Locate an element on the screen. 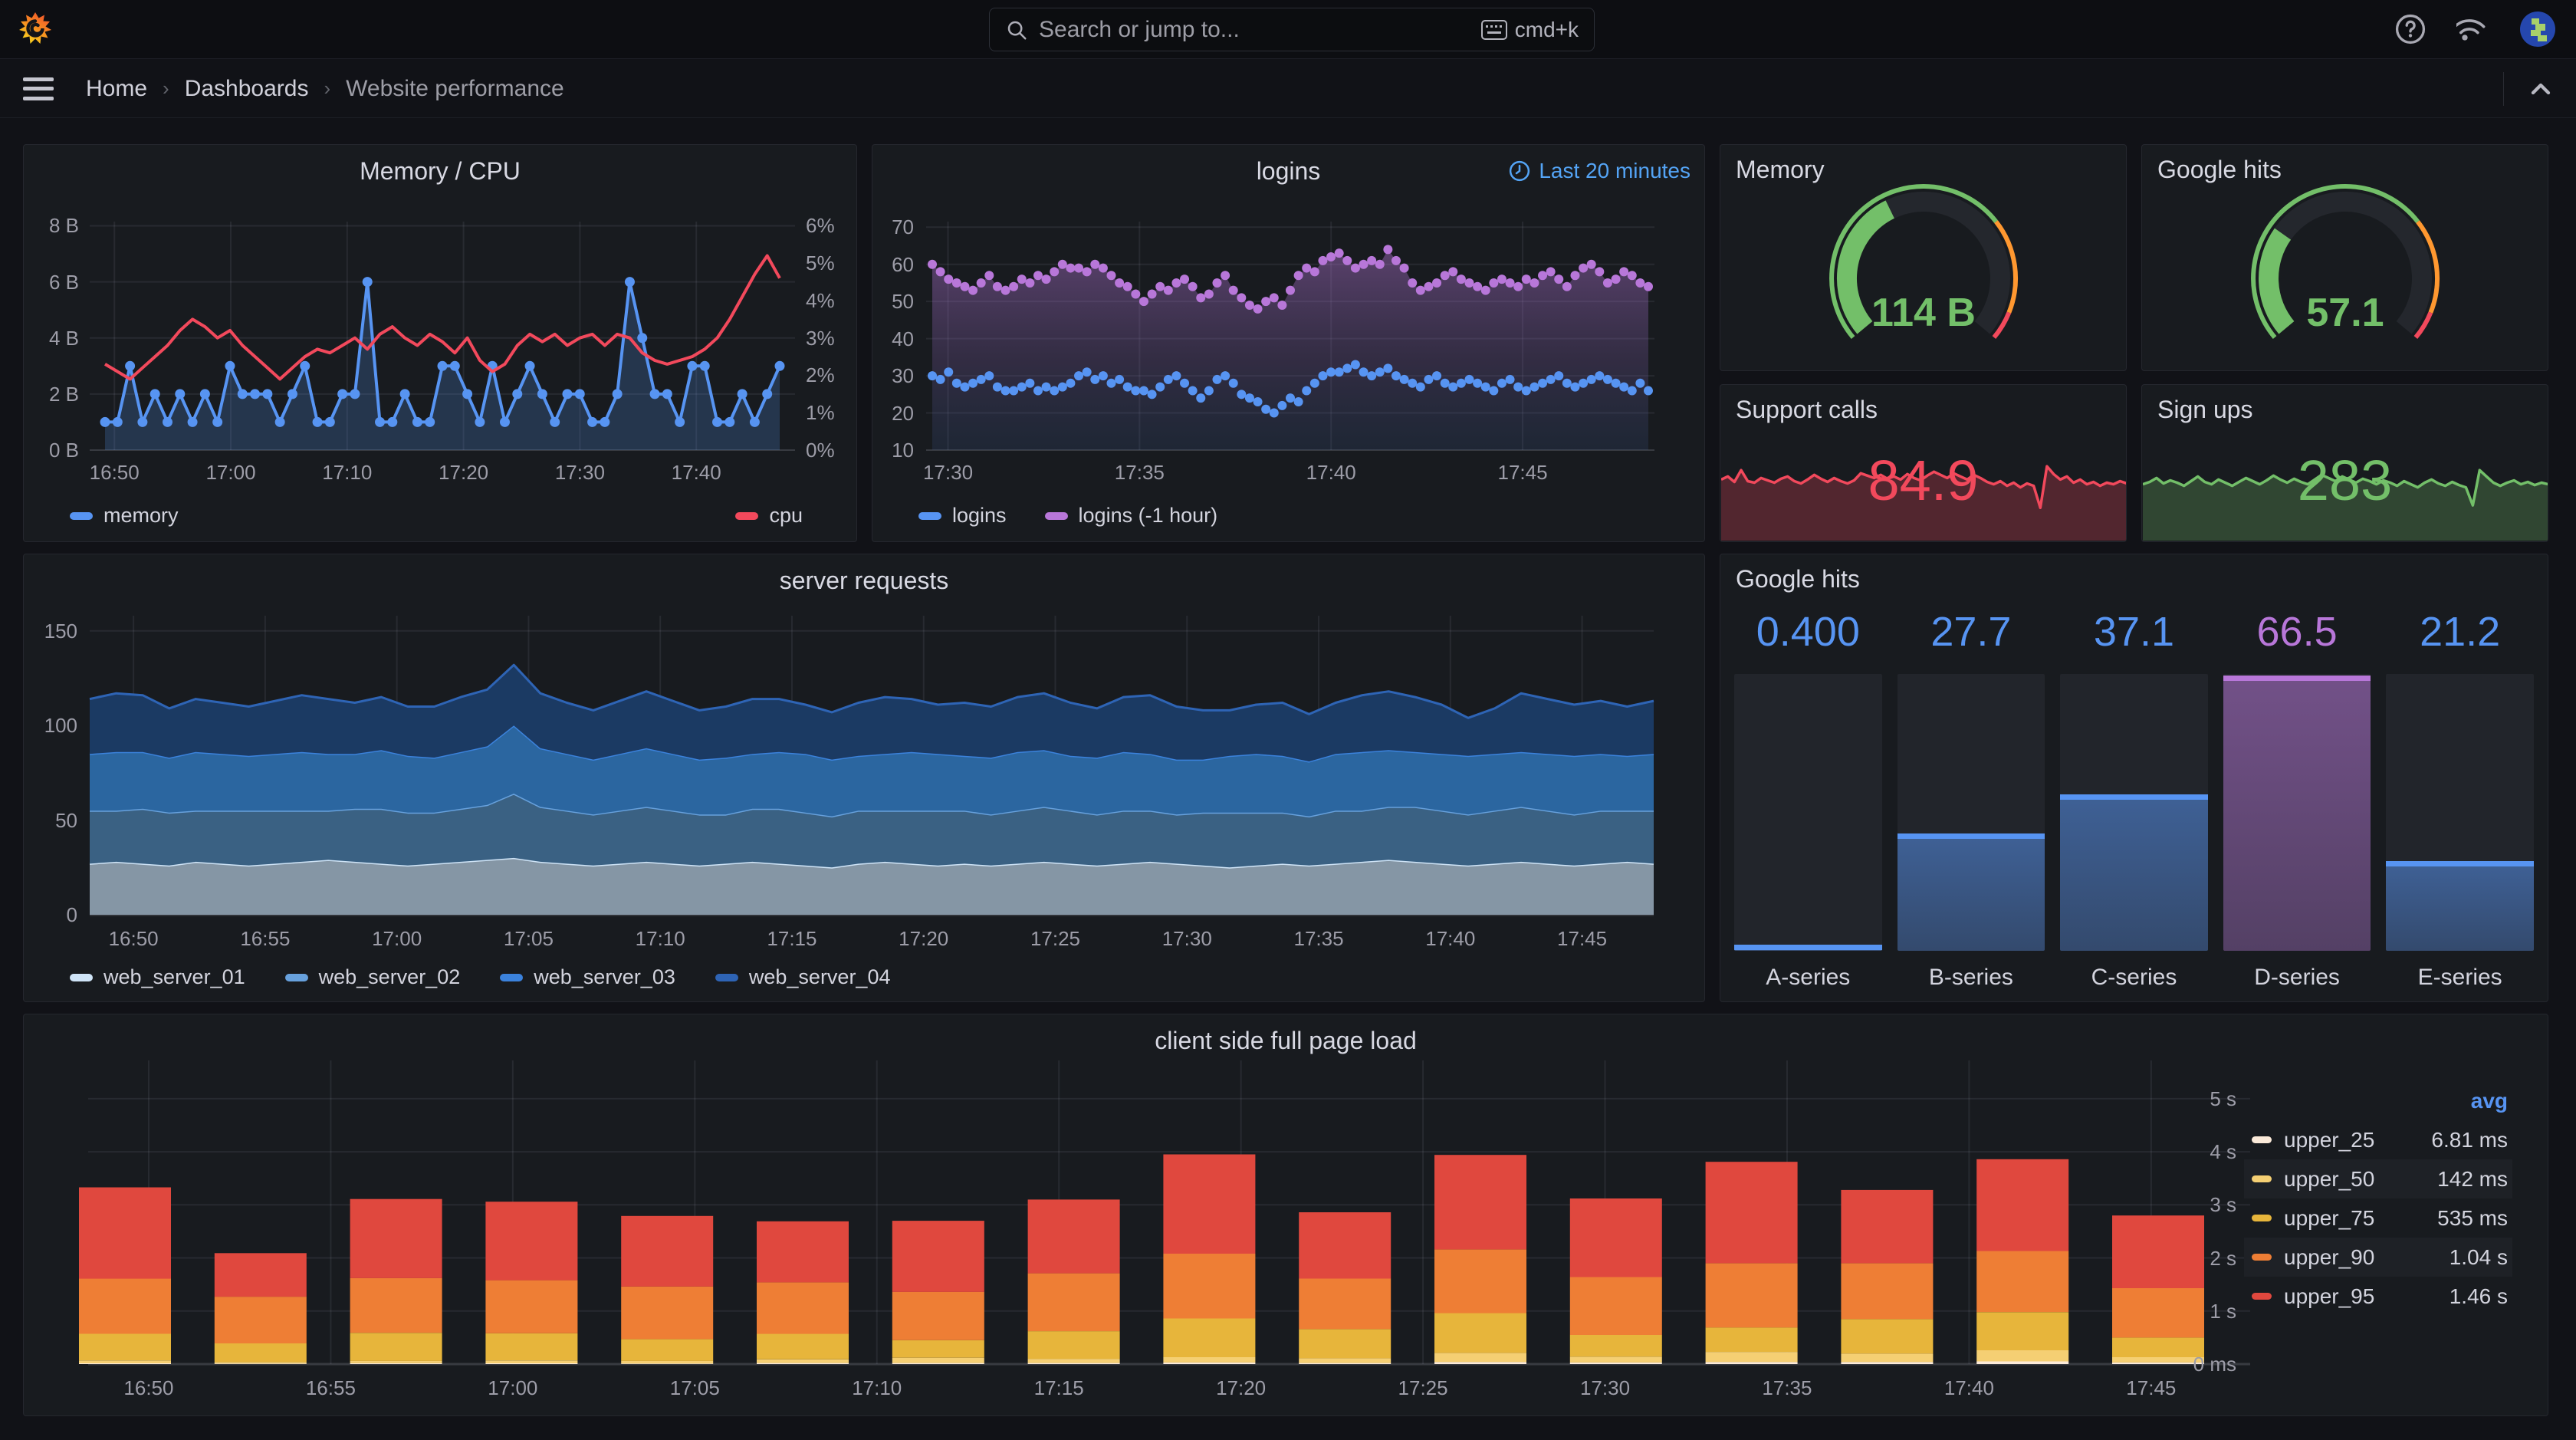 Image resolution: width=2576 pixels, height=1440 pixels. bar-gauge-E-series: 21.2 E-series is located at coordinates (2460, 799).